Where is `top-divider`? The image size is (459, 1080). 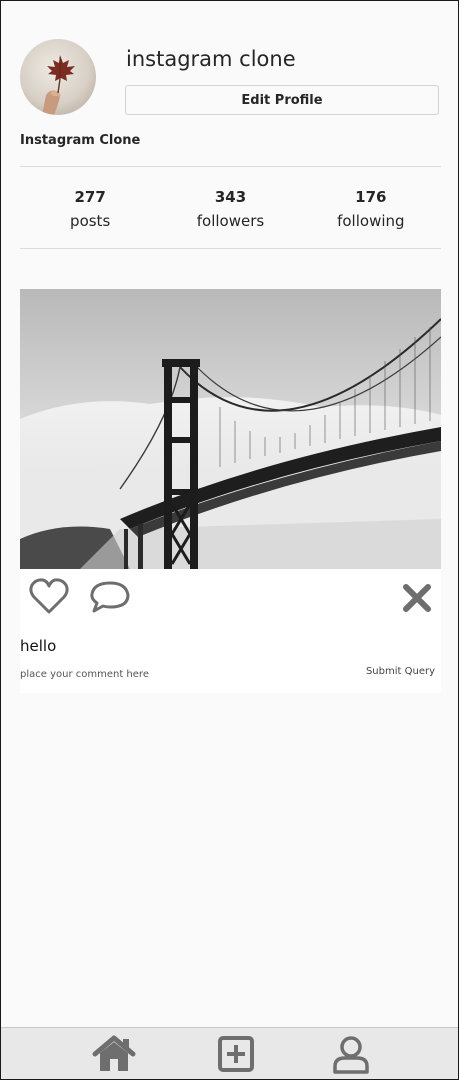 top-divider is located at coordinates (230, 166).